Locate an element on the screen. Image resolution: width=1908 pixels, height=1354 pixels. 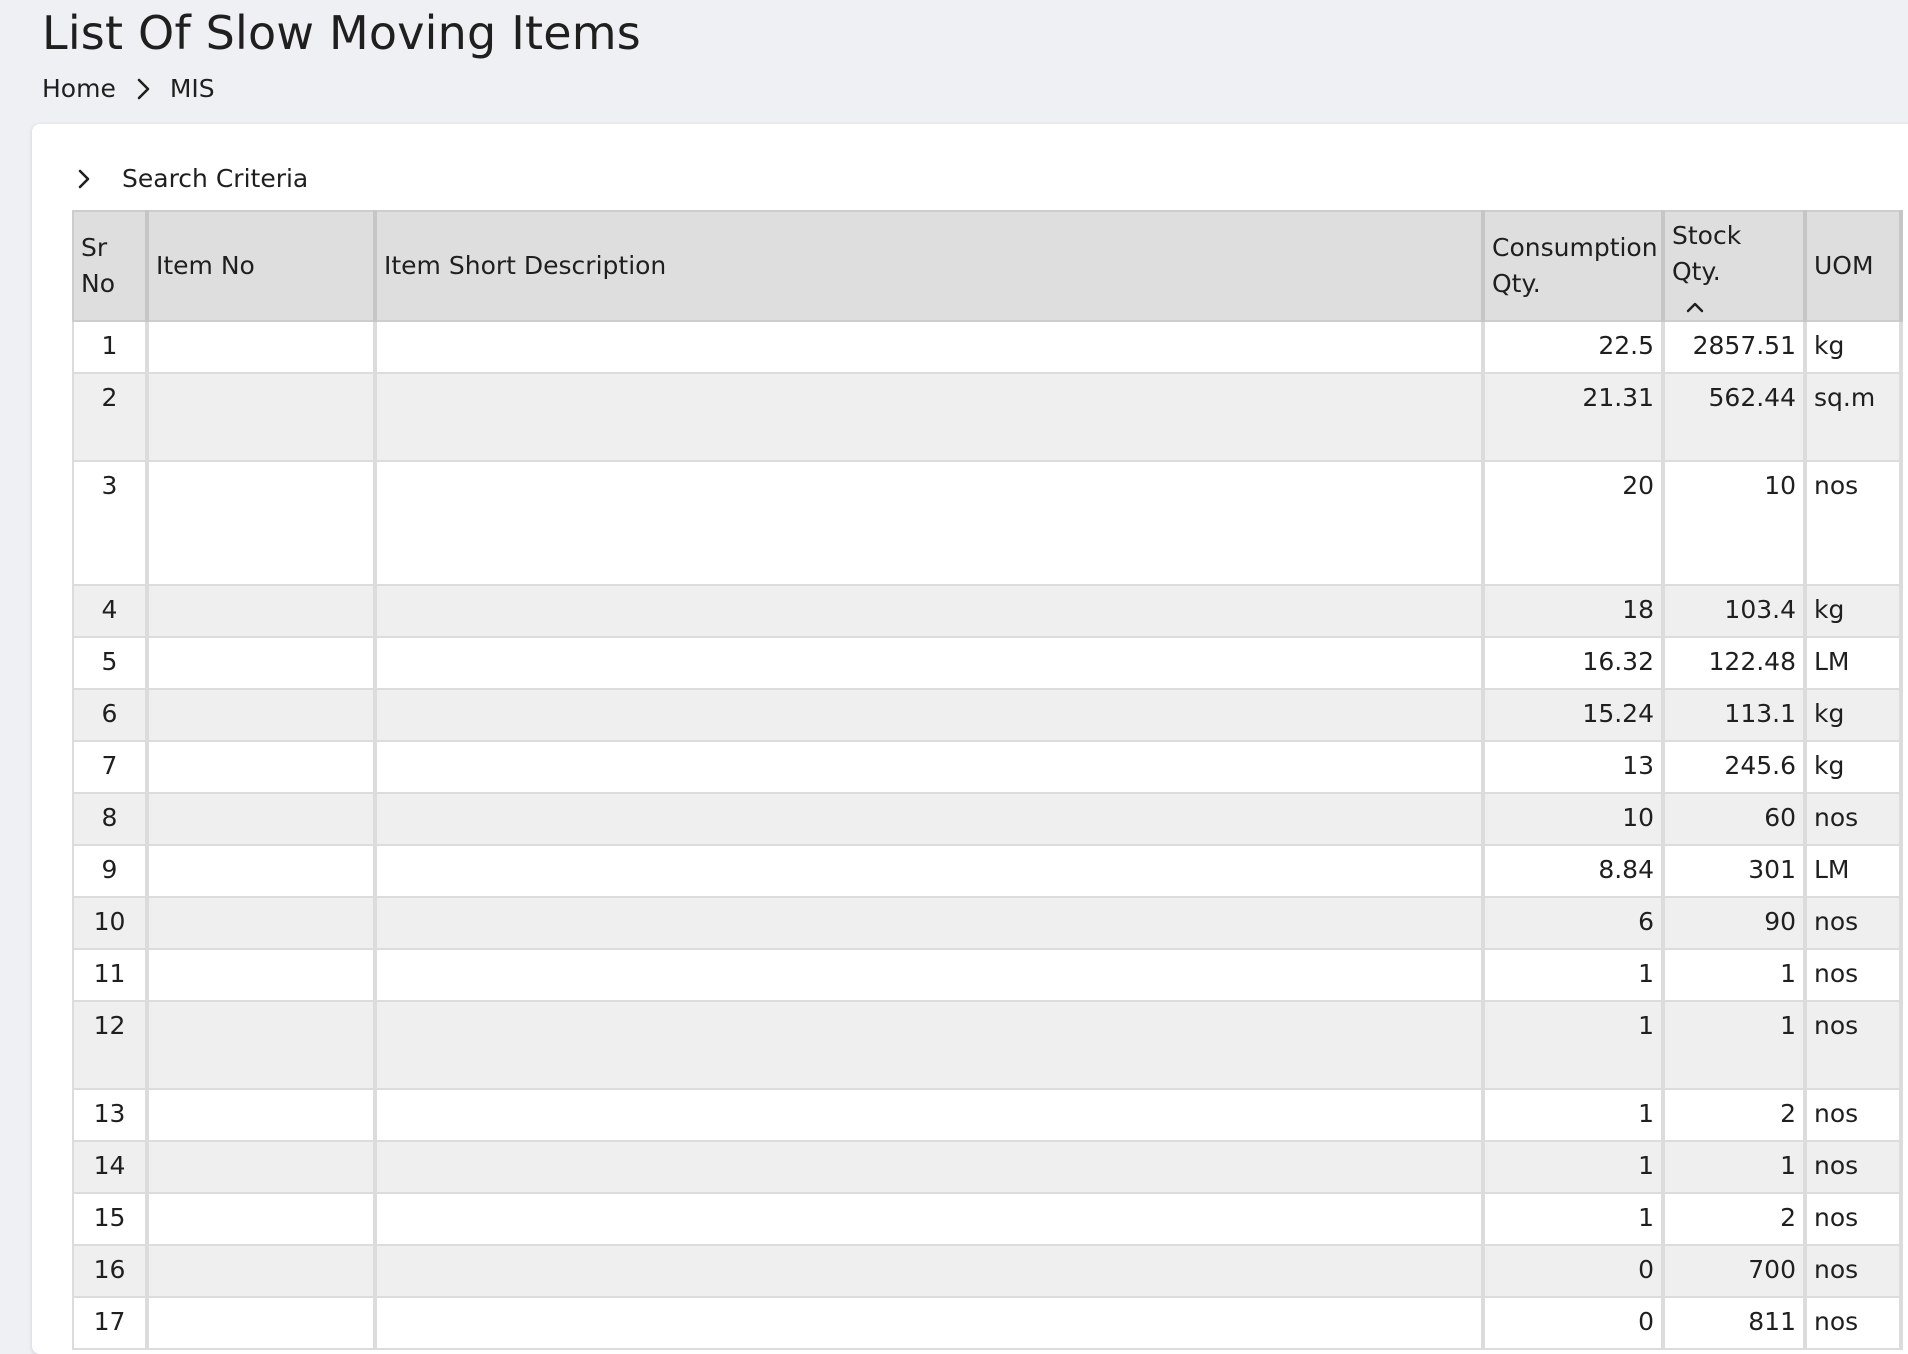
table-row: 16 0 700 nos is located at coordinates (987, 1271).